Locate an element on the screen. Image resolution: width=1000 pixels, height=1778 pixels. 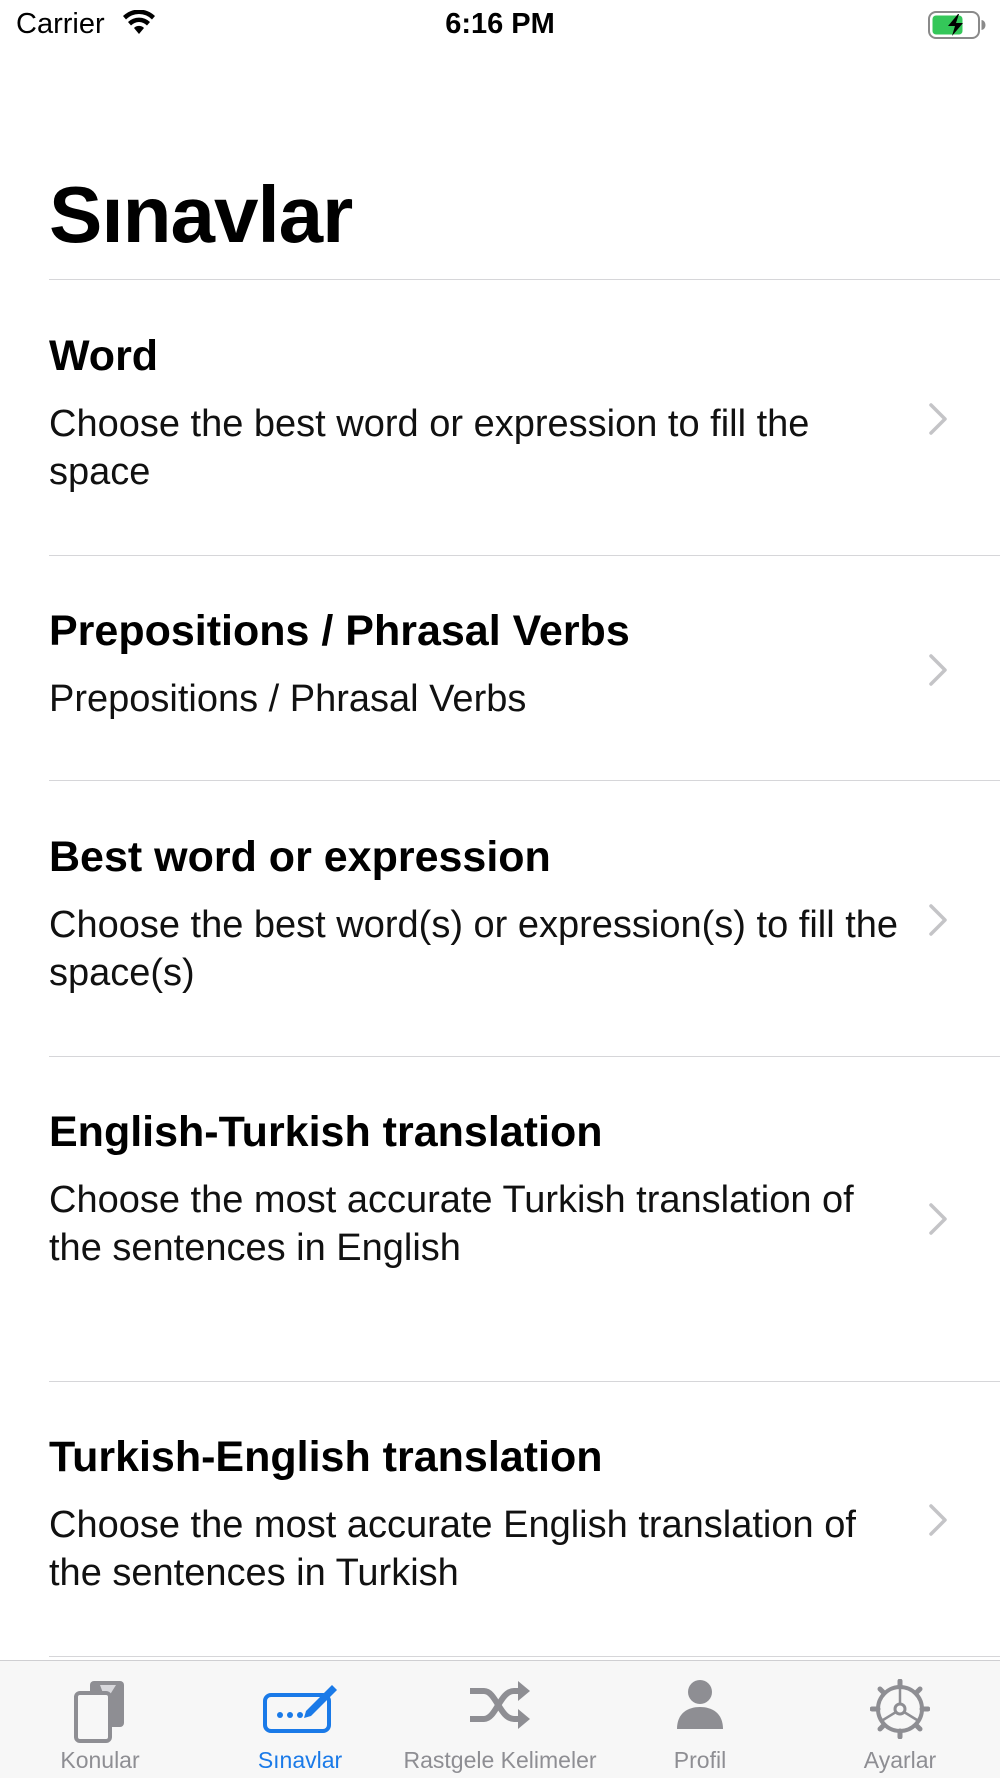
exam-title: Best word or expression is located at coordinates (300, 857).